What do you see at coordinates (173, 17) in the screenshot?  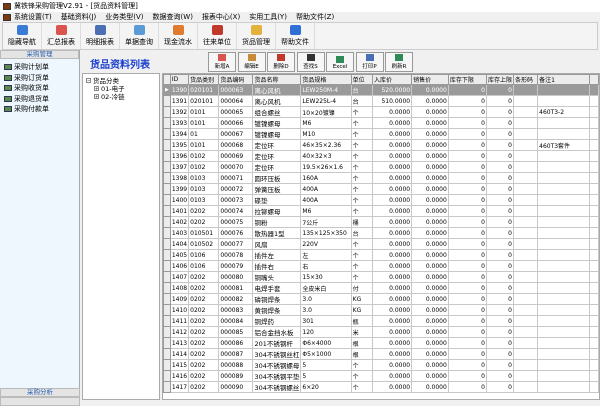 I see `menu-item: 数据查询(W)` at bounding box center [173, 17].